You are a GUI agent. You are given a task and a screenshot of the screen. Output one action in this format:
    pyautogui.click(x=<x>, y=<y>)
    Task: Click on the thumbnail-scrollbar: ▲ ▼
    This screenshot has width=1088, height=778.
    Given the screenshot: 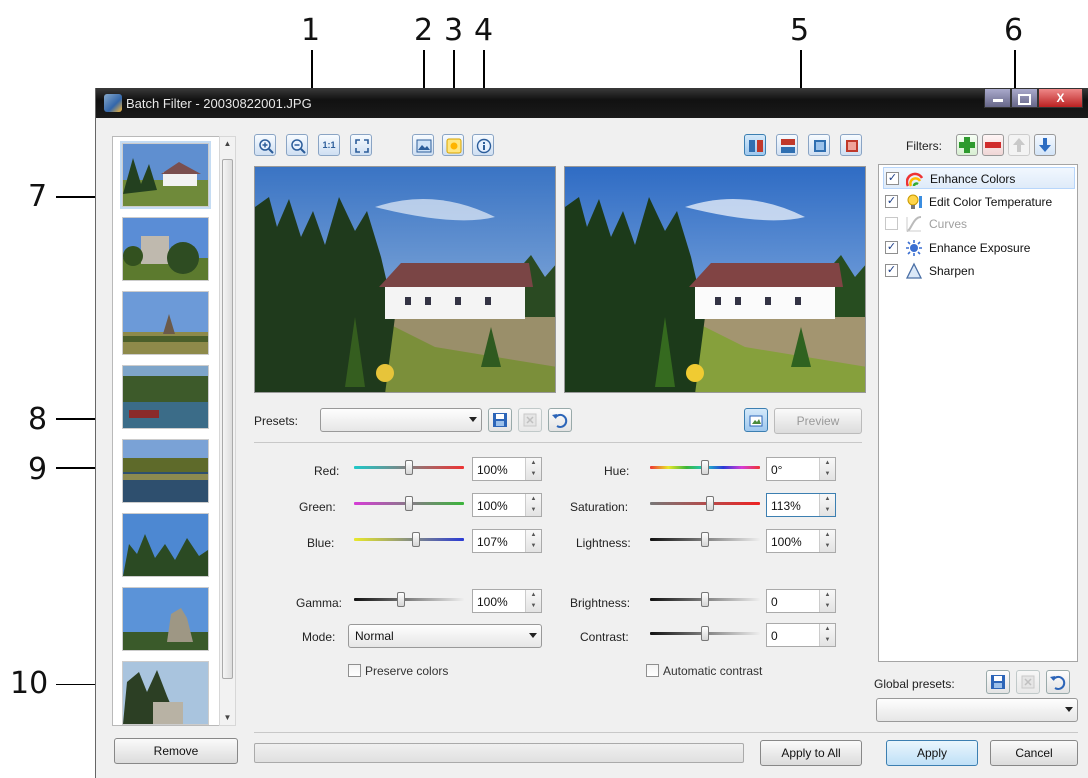 What is the action you would take?
    pyautogui.click(x=227, y=431)
    